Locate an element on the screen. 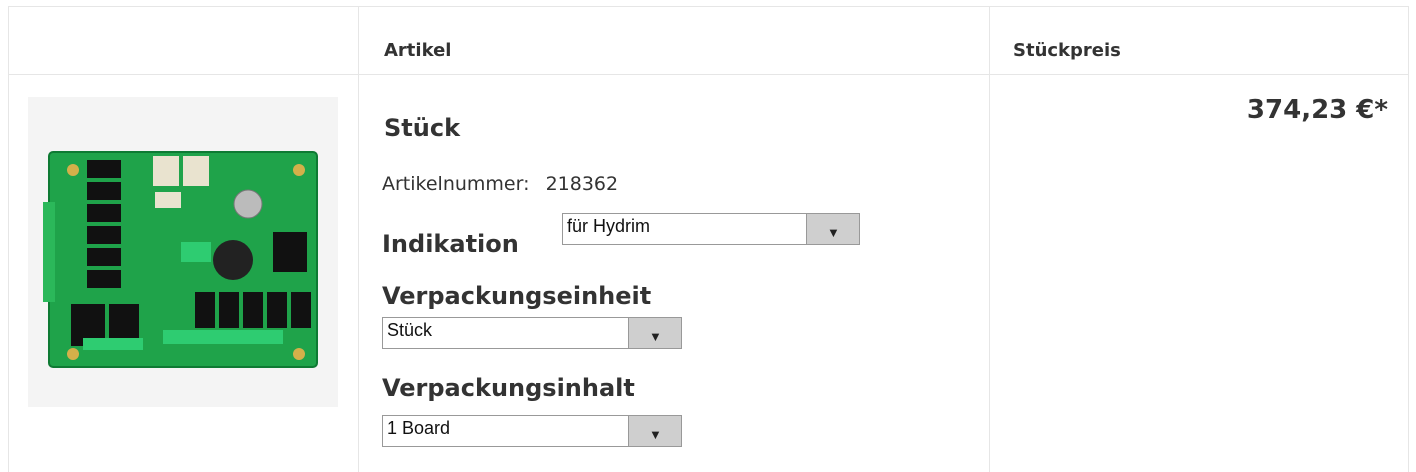 The image size is (1416, 472). article-number-value: 218362 is located at coordinates (582, 184).